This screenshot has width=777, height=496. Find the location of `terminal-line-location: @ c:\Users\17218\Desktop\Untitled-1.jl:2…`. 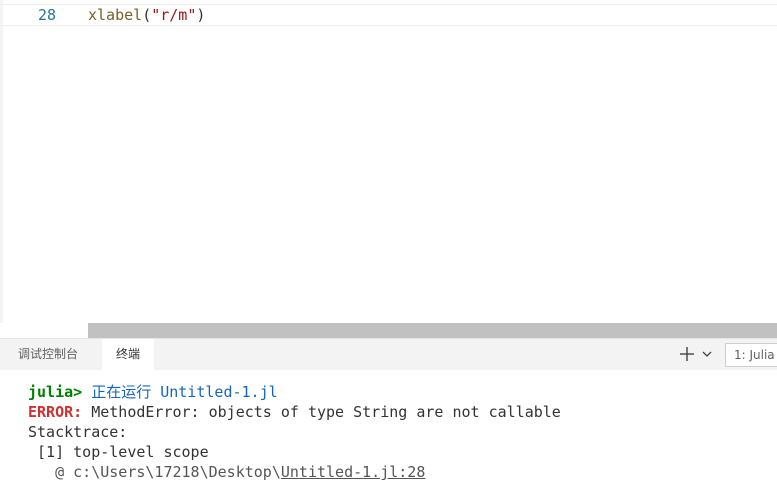

terminal-line-location: @ c:\Users\17218\Desktop\Untitled-1.jl:2… is located at coordinates (226, 472).